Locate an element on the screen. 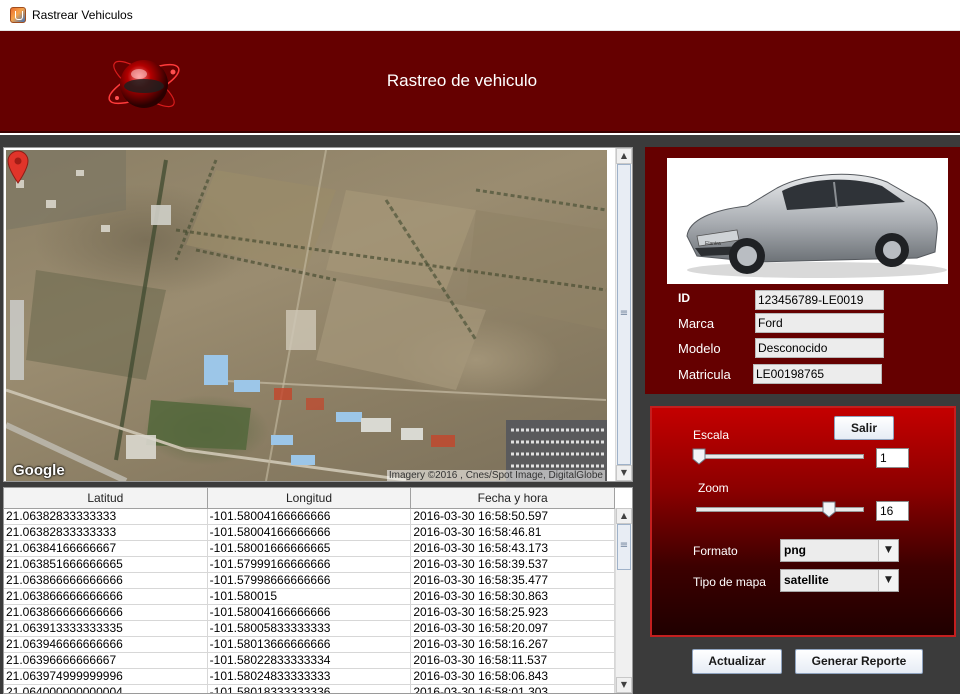 The height and width of the screenshot is (694, 960). cell-fecha: 2016-03-30 16:58:20.097 is located at coordinates (513, 628).